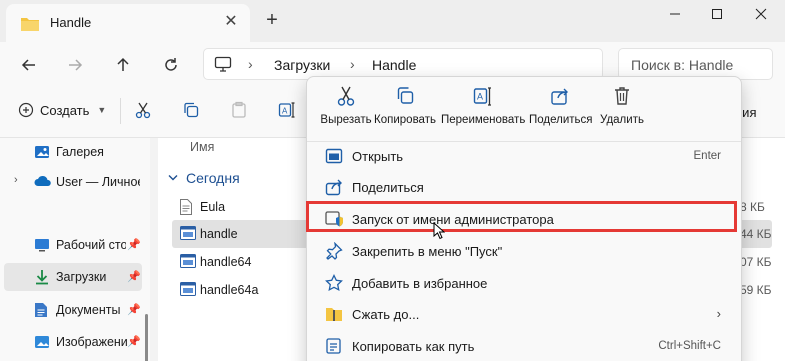 The image size is (785, 361). Describe the element at coordinates (202, 147) in the screenshot. I see `column-header-name: Имя` at that location.